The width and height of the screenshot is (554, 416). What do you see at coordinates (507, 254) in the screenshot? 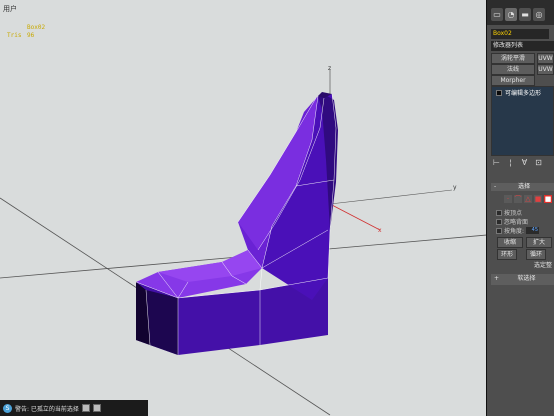
I see `ring-button: 环形` at bounding box center [507, 254].